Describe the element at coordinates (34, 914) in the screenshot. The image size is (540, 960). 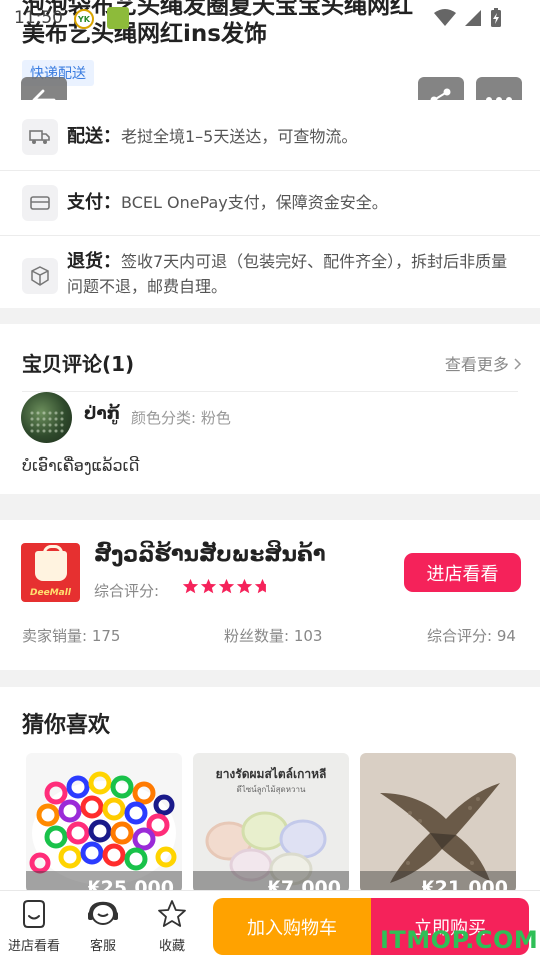
I see `shop-bag-icon` at that location.